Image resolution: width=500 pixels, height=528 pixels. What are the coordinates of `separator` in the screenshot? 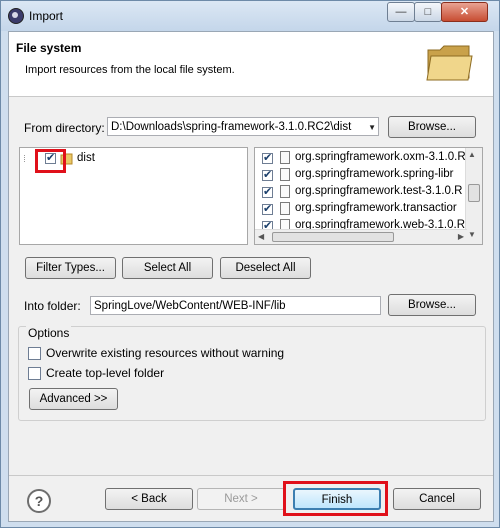 It's located at (251, 475).